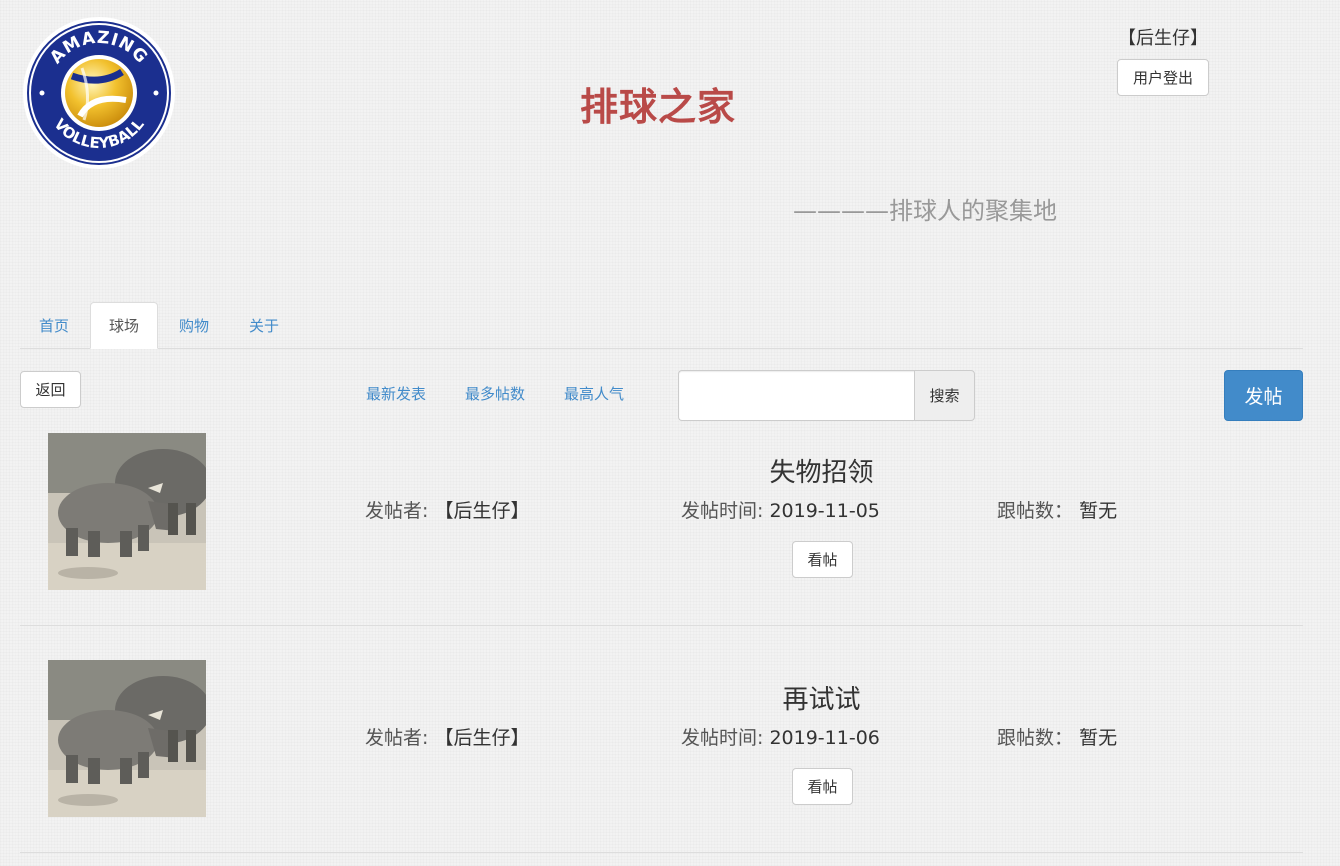 The height and width of the screenshot is (866, 1340). What do you see at coordinates (194, 325) in the screenshot?
I see `tab-shop: 购物` at bounding box center [194, 325].